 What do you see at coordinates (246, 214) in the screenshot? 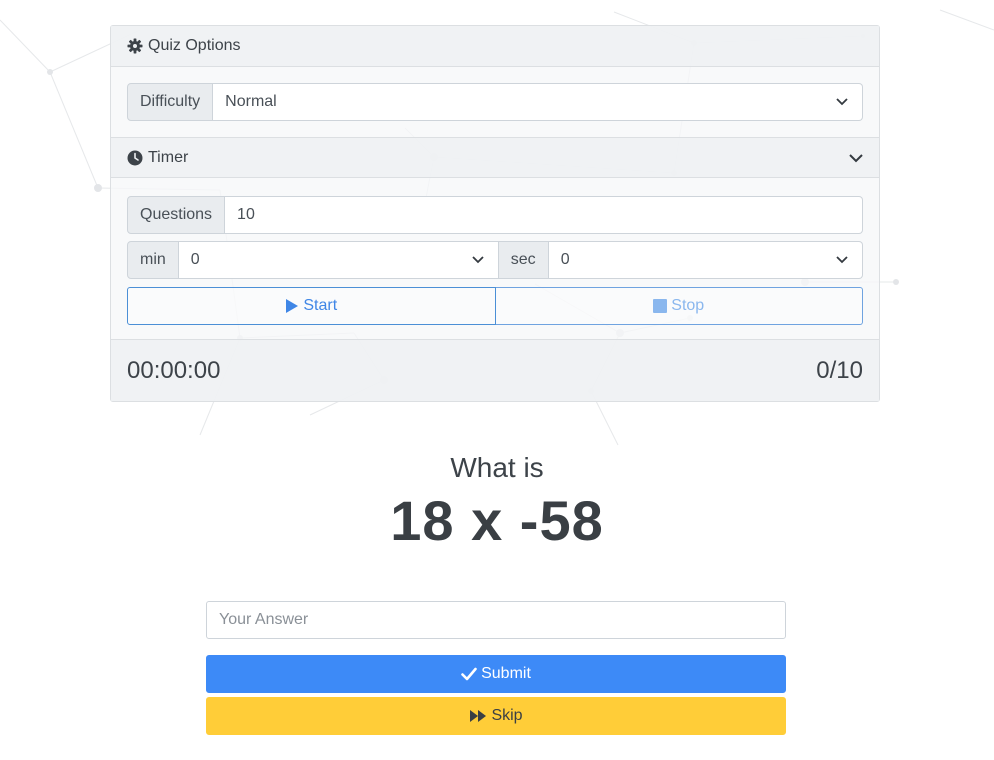
I see `questions-value: 10` at bounding box center [246, 214].